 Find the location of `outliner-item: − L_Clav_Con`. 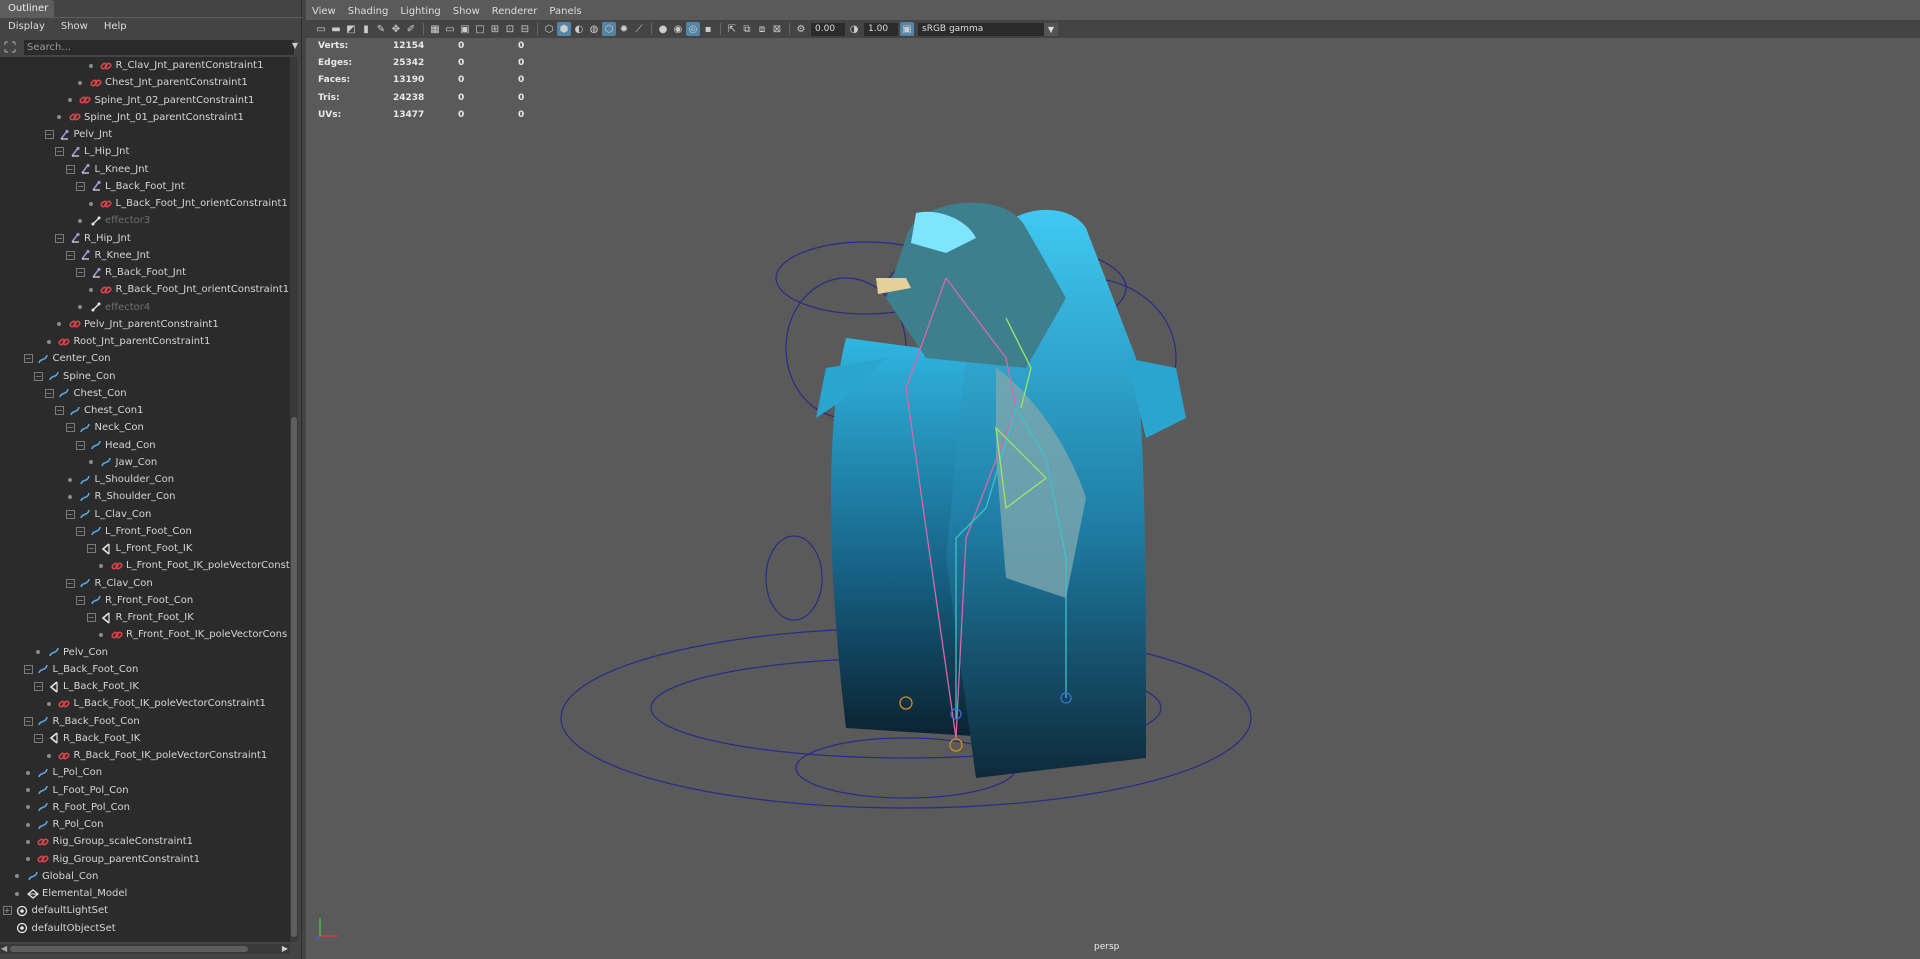

outliner-item: − L_Clav_Con is located at coordinates (145, 514).